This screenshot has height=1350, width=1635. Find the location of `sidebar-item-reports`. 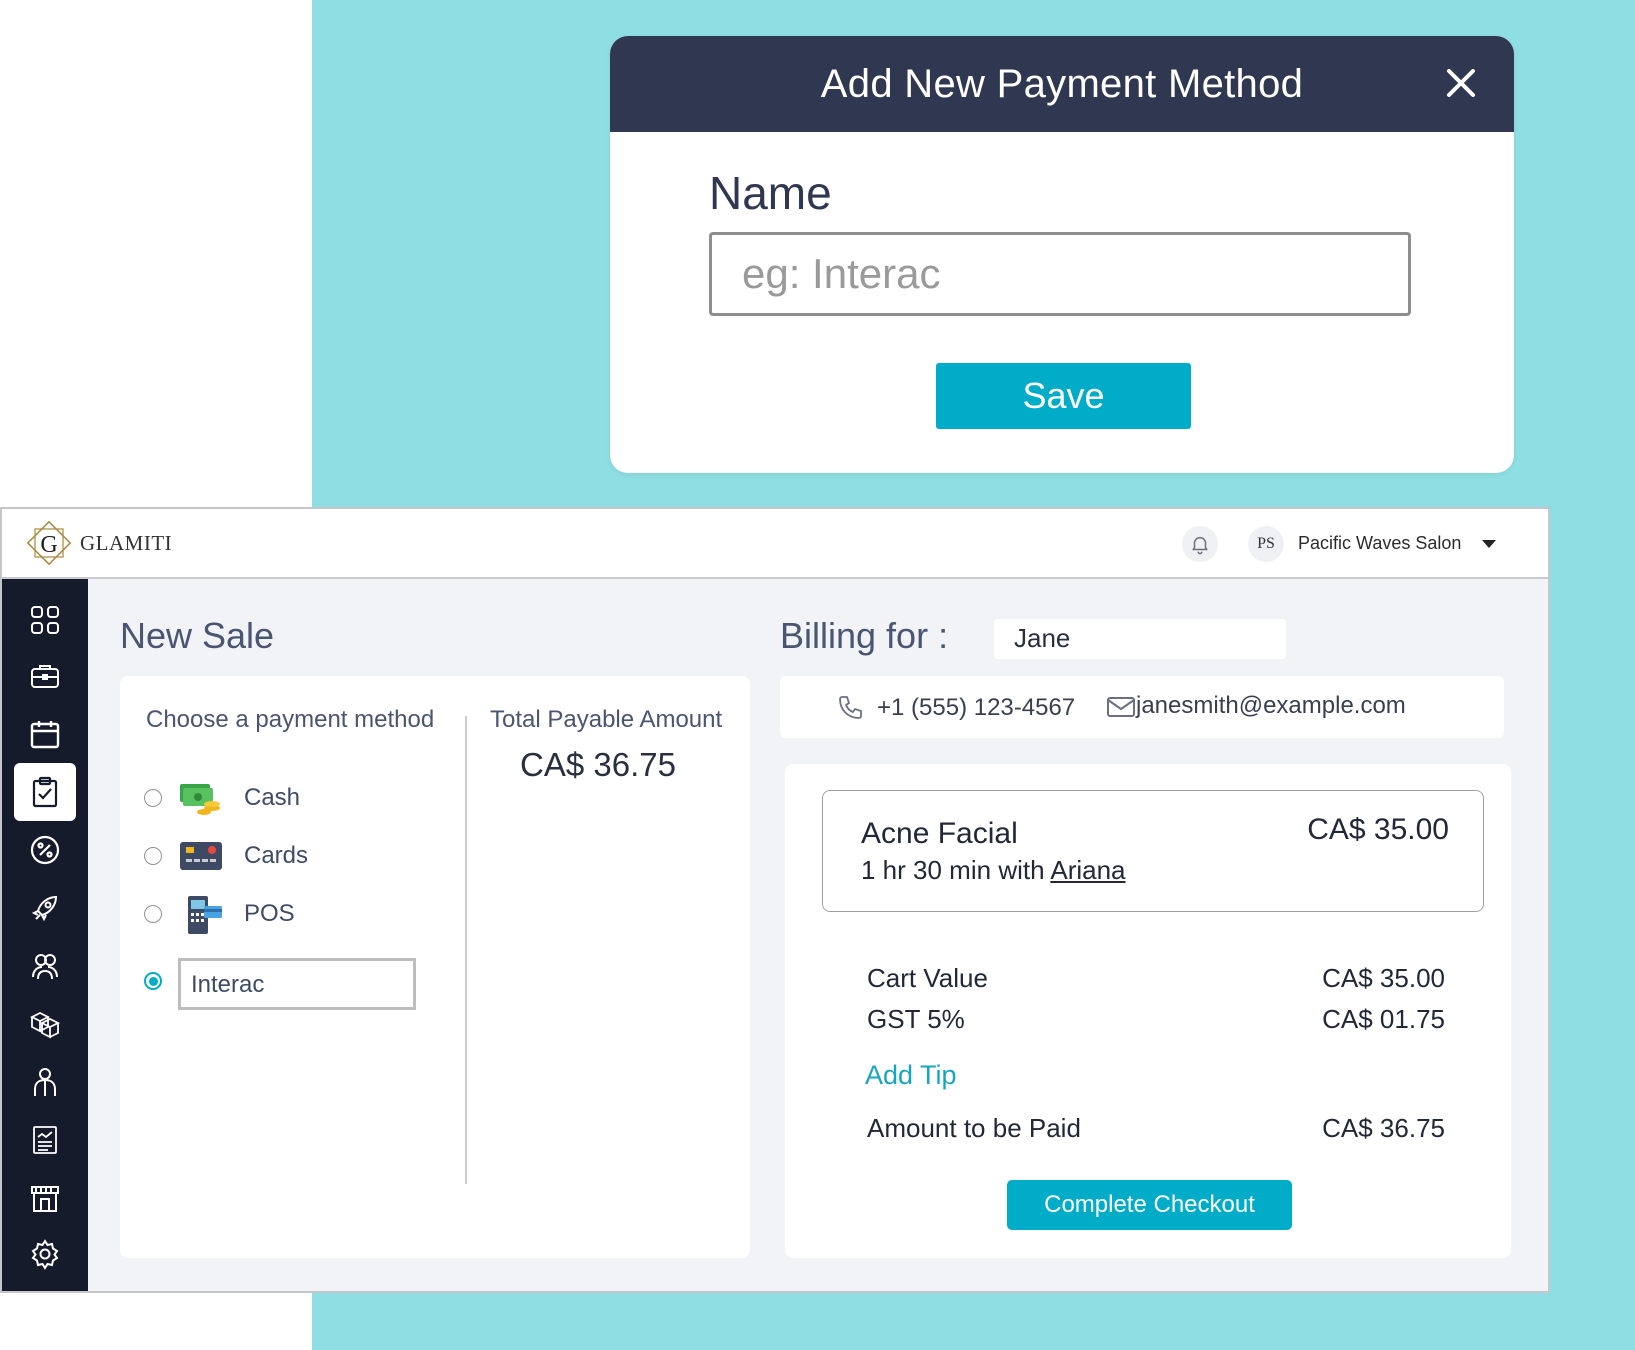

sidebar-item-reports is located at coordinates (45, 1140).